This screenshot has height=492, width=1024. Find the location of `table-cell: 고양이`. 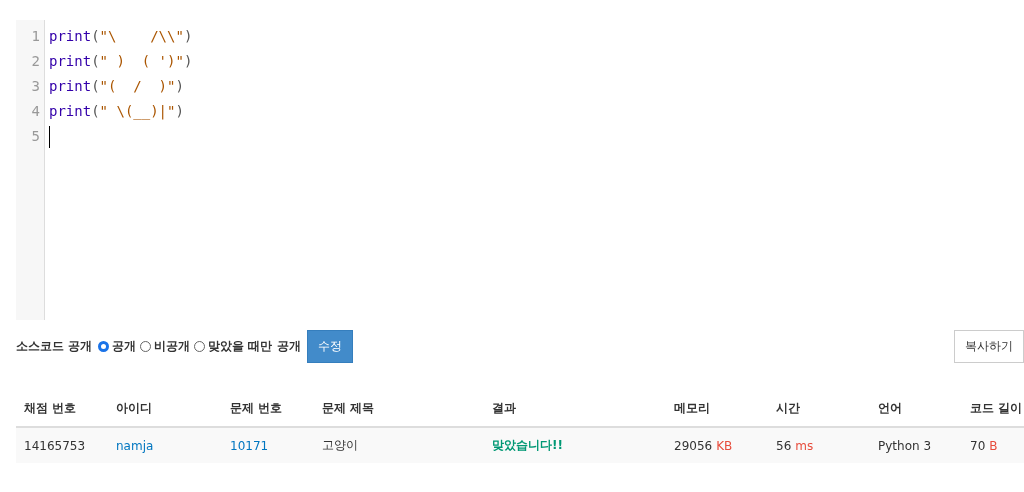

table-cell: 고양이 is located at coordinates (340, 445).